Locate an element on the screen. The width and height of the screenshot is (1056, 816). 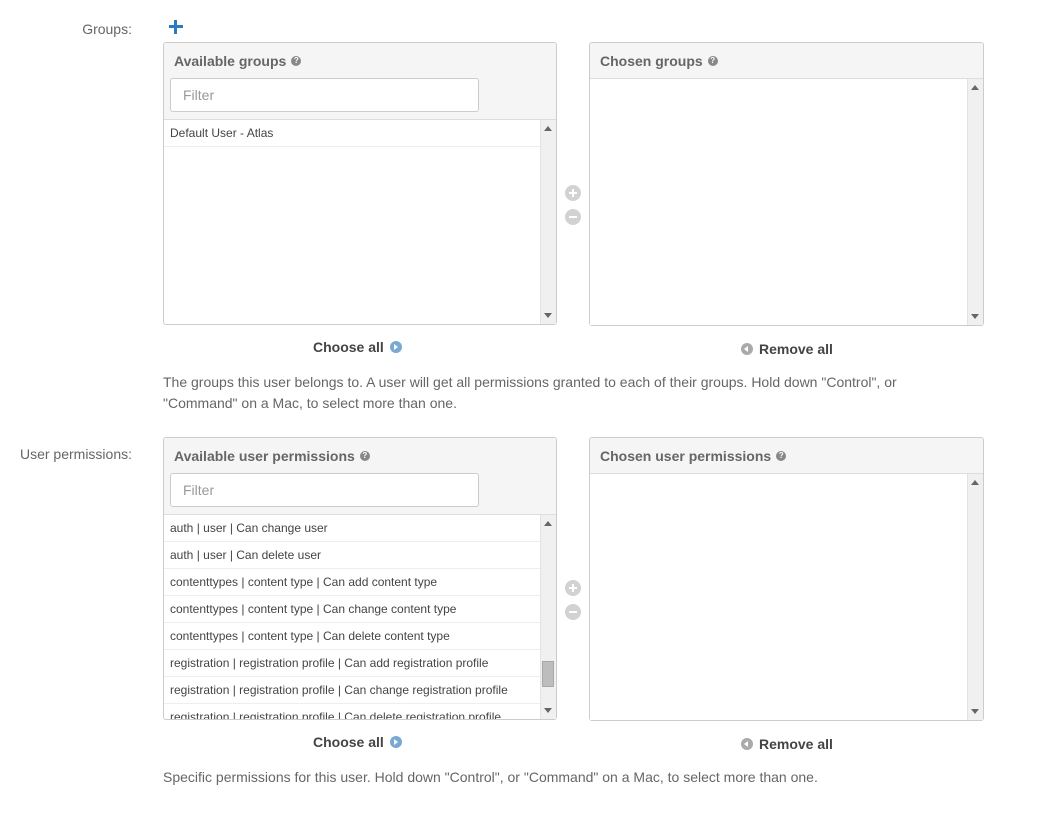
list-item: Default User - Atlas is located at coordinates (352, 133).